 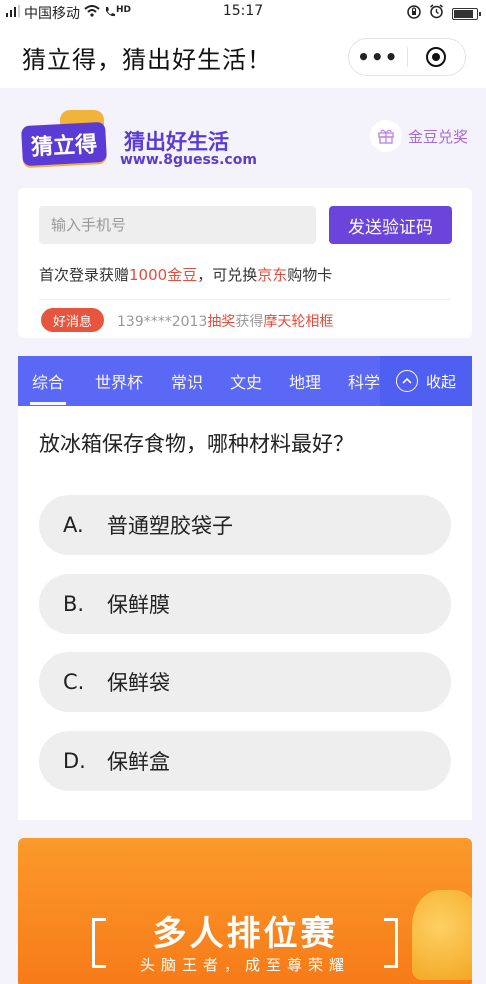 What do you see at coordinates (73, 525) in the screenshot?
I see `option-letter: A.` at bounding box center [73, 525].